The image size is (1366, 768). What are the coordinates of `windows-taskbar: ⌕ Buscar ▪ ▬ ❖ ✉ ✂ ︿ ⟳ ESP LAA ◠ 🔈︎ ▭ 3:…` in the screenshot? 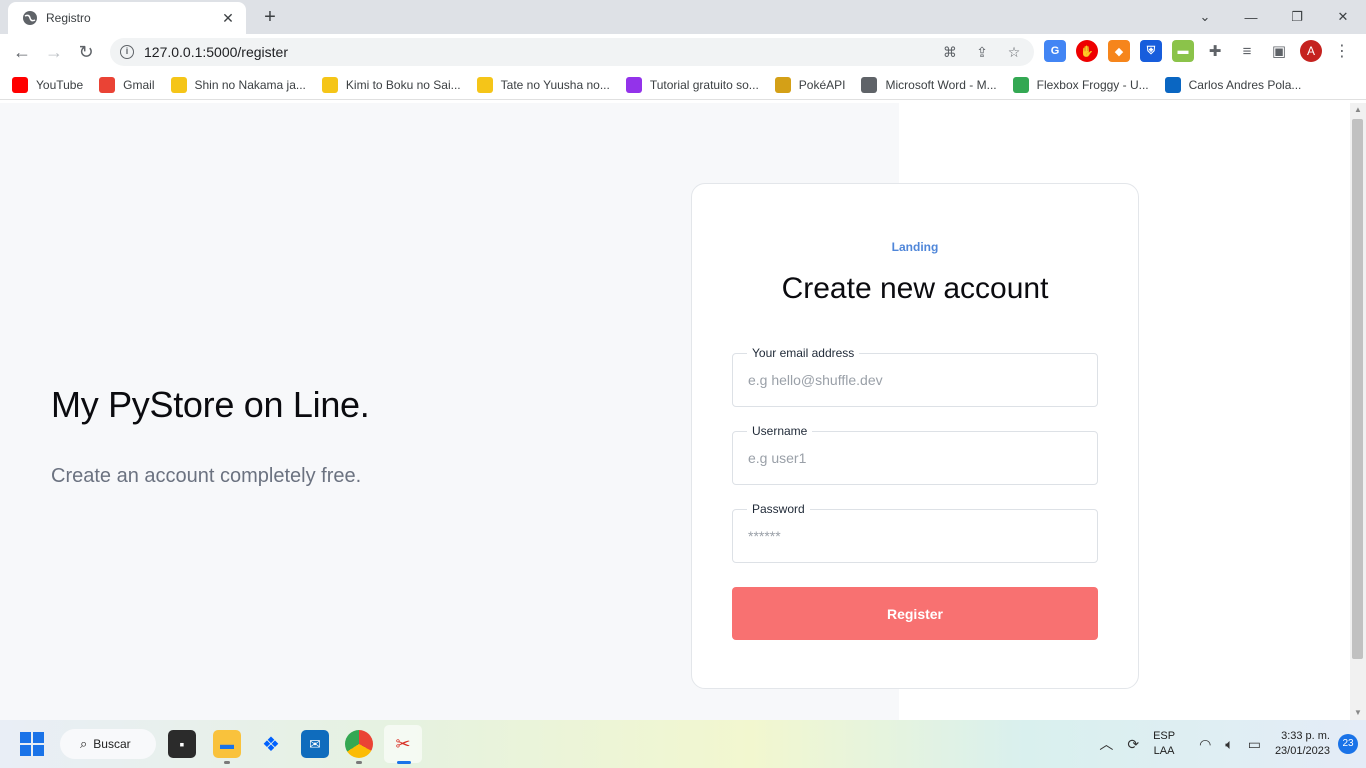 It's located at (683, 744).